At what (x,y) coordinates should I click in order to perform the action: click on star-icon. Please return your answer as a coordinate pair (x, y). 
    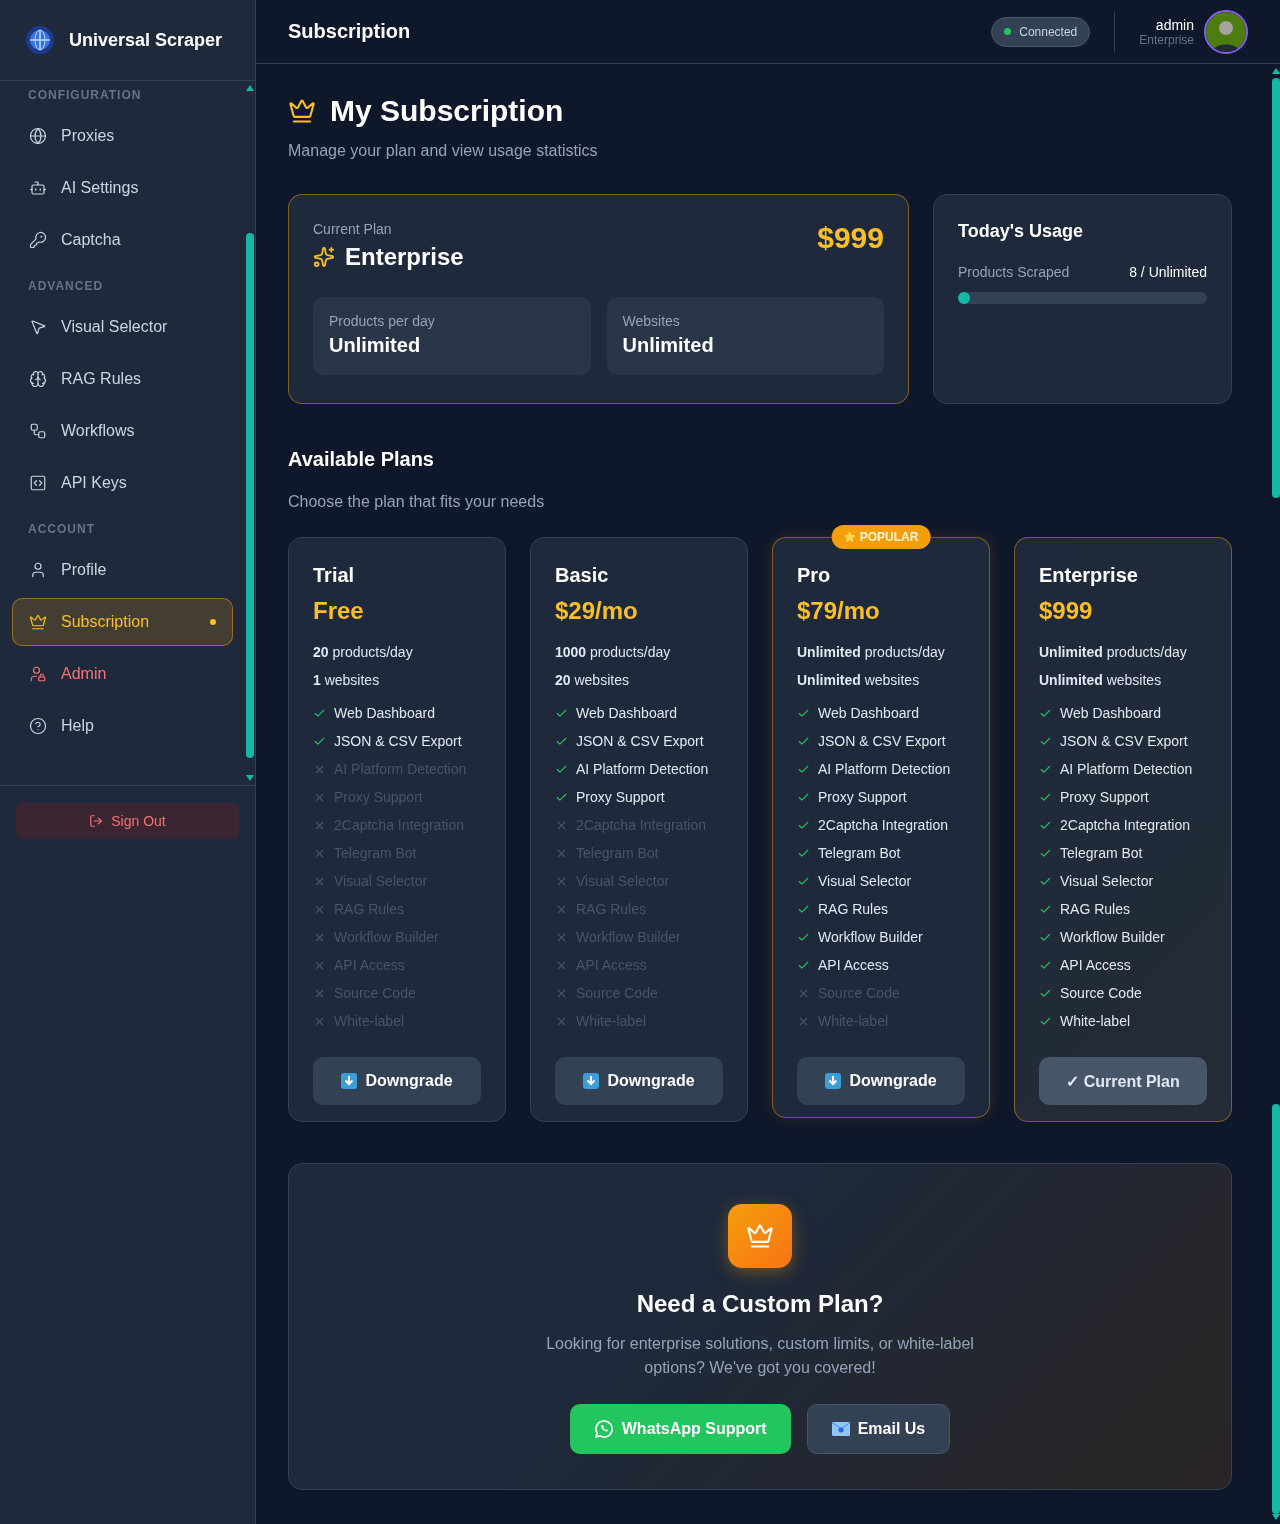
    Looking at the image, I should click on (849, 537).